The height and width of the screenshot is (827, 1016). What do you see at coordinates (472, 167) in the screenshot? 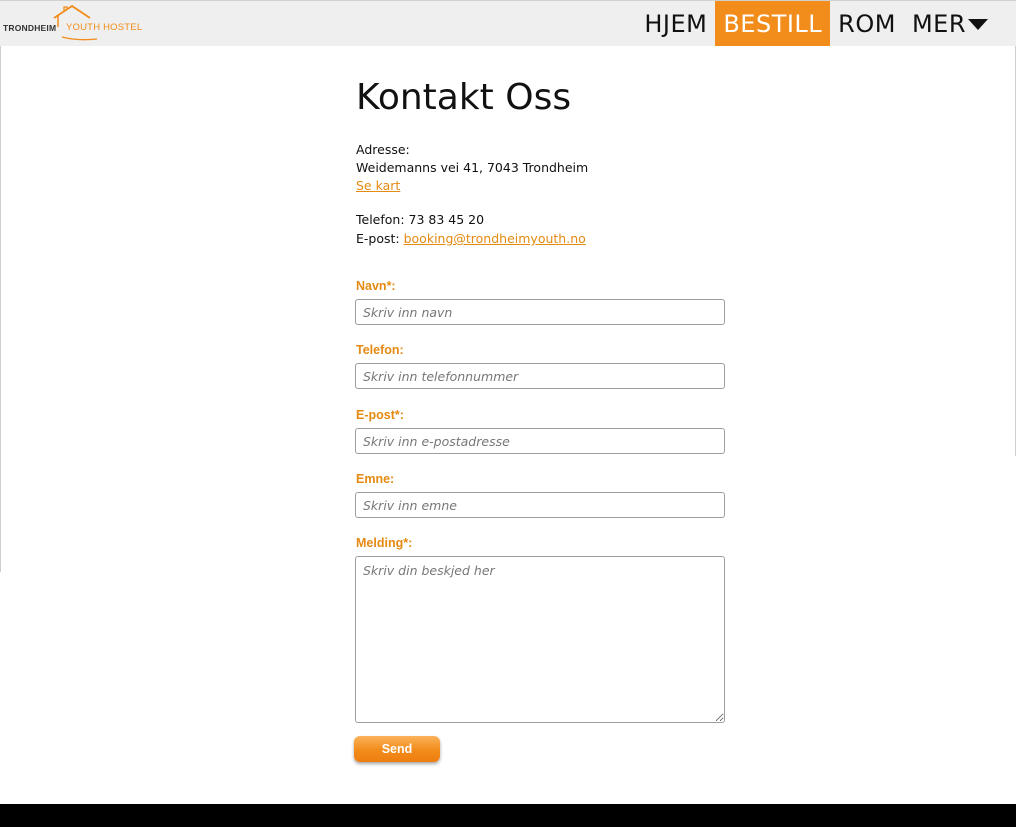
I see `address-text: Weidemanns vei 41, 7043 Trondheim` at bounding box center [472, 167].